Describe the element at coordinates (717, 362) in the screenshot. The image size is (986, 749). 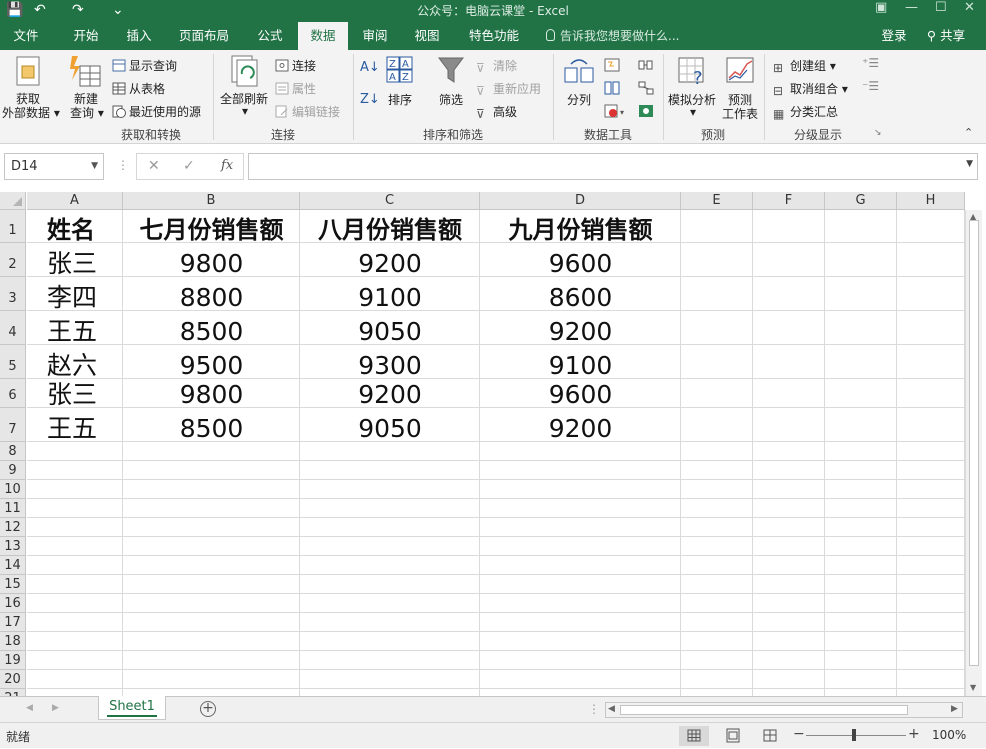
I see `cell-e5` at that location.